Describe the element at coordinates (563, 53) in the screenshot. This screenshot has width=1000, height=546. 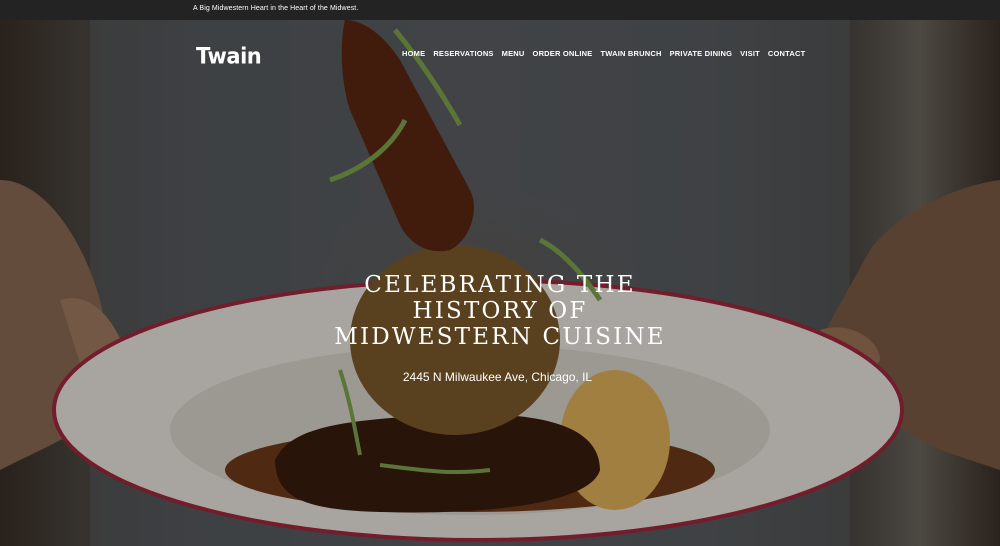
I see `nav-order-online: ORDER ONLINE` at that location.